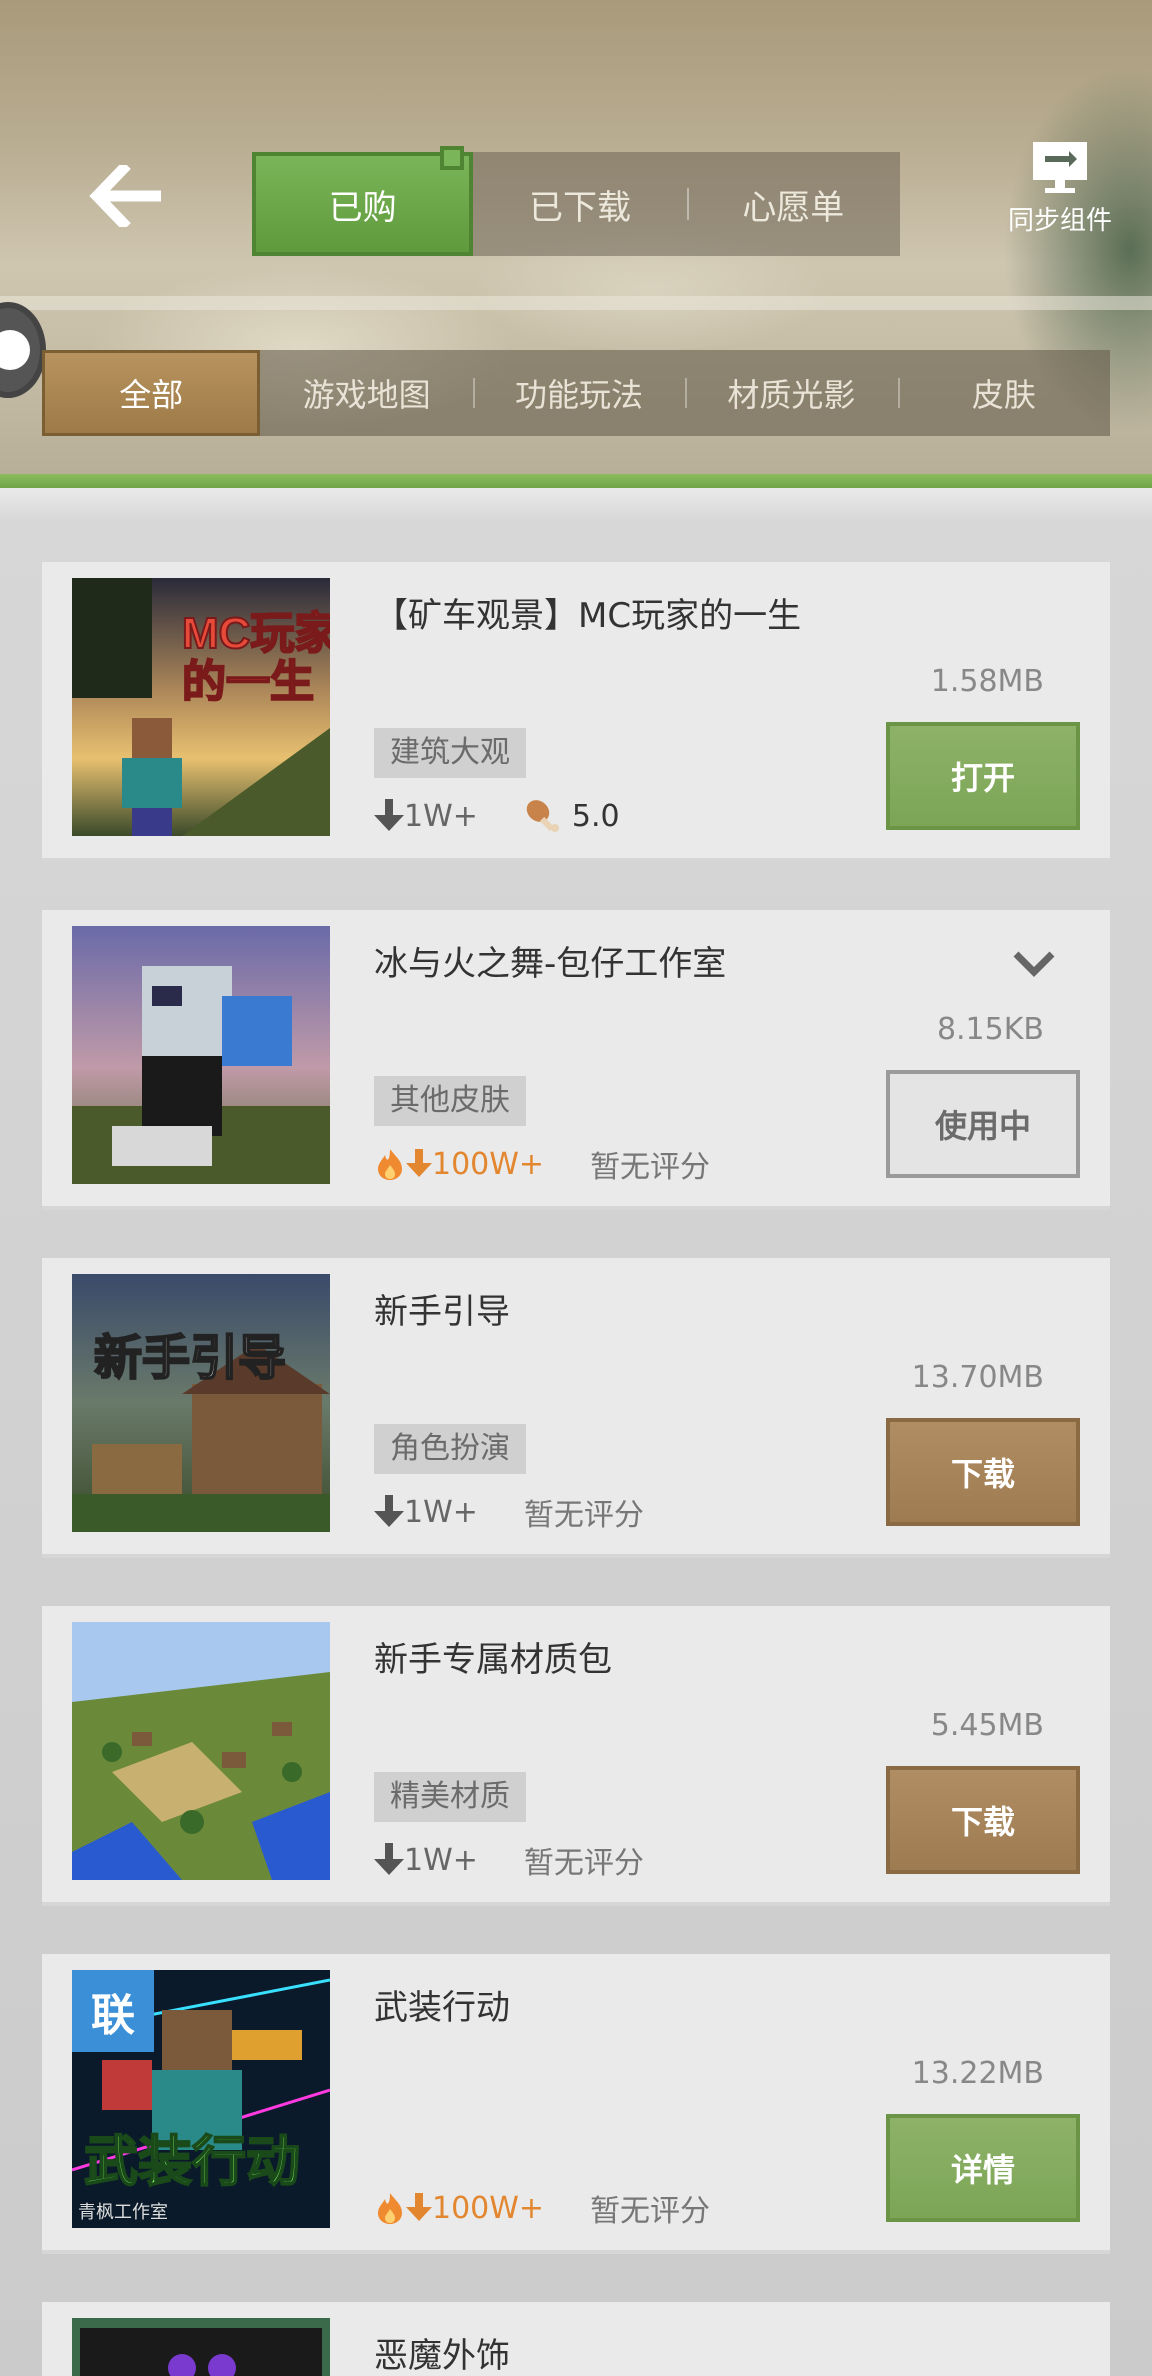 Image resolution: width=1152 pixels, height=2376 pixels. I want to click on drawer-handle, so click(23, 350).